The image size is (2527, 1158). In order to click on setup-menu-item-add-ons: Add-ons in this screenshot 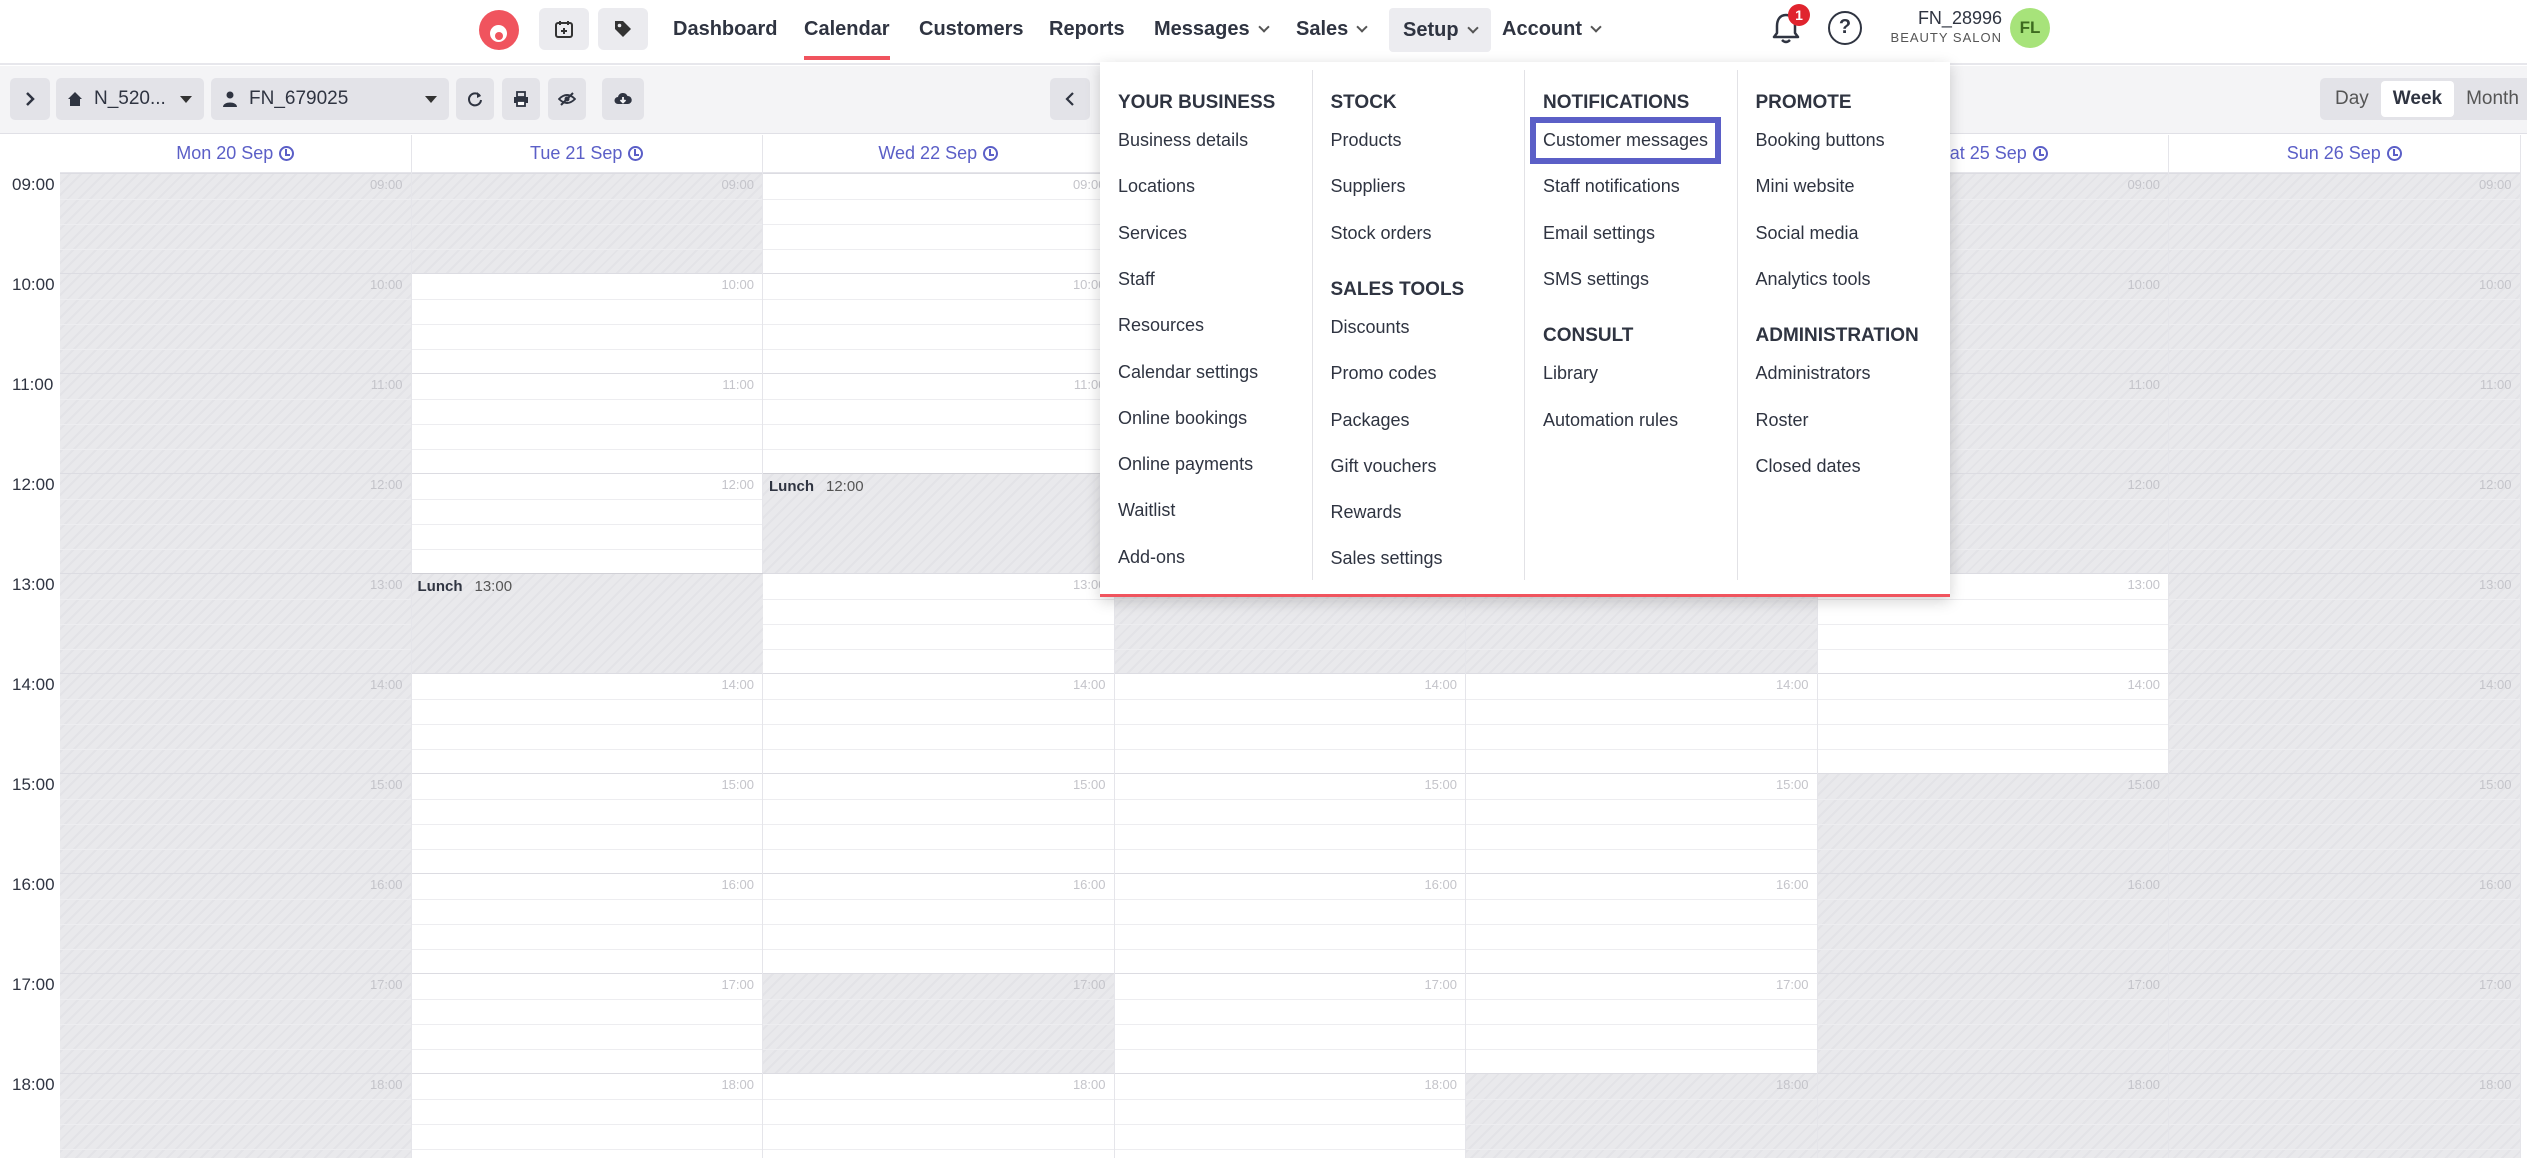, I will do `click(1151, 557)`.